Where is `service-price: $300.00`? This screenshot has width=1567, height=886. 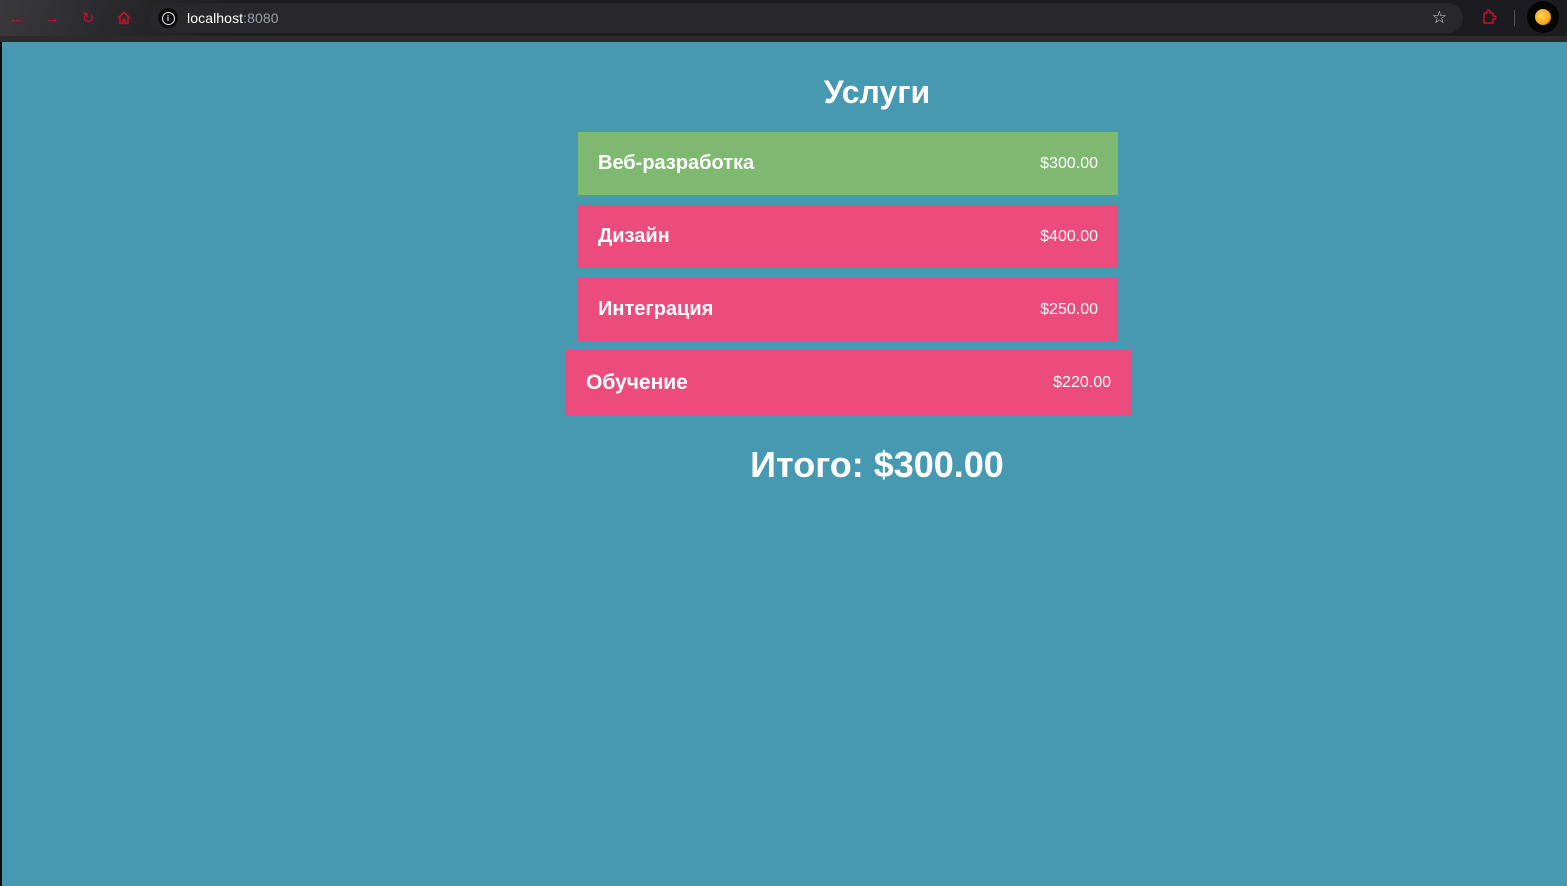 service-price: $300.00 is located at coordinates (1069, 163).